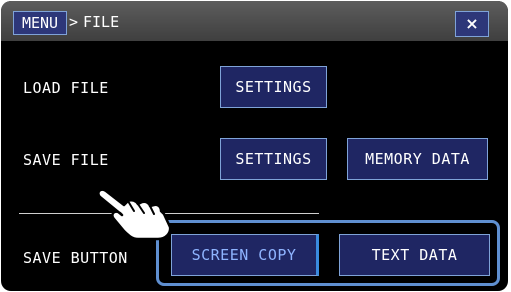 The height and width of the screenshot is (292, 511). I want to click on title-bar: MENU > FILE ×, so click(254, 21).